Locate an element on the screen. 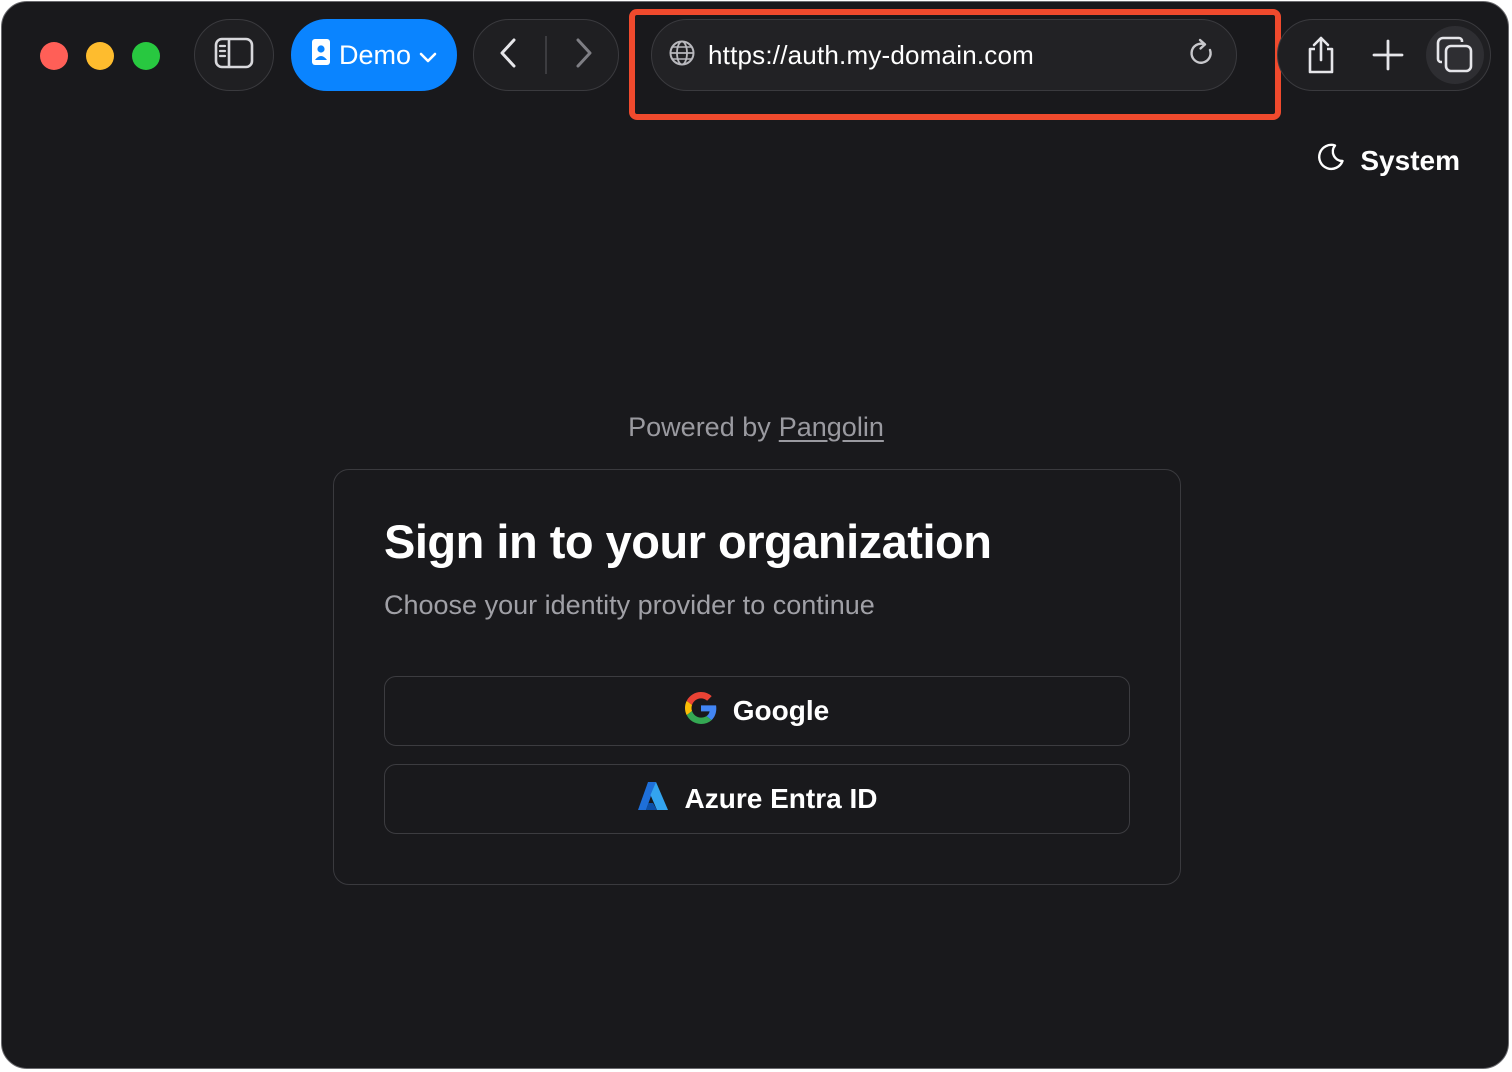  theme-label: System is located at coordinates (1410, 160).